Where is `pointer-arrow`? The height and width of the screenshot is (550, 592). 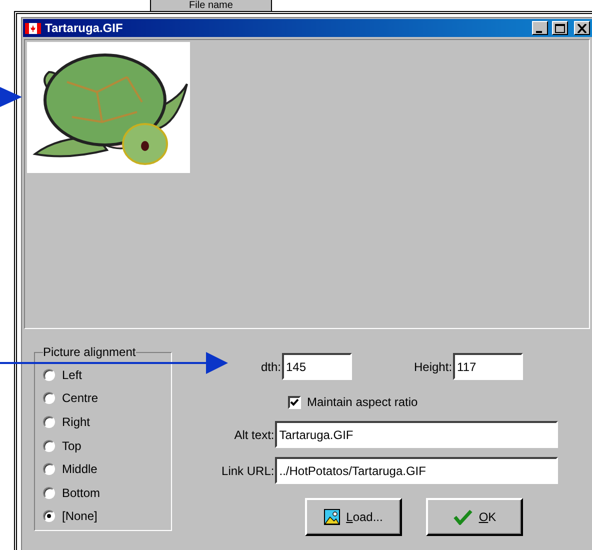 pointer-arrow is located at coordinates (11, 97).